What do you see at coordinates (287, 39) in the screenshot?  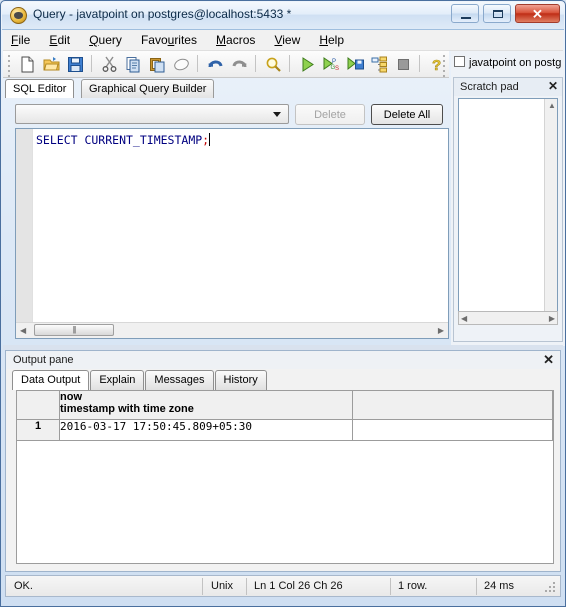 I see `menu-view: View` at bounding box center [287, 39].